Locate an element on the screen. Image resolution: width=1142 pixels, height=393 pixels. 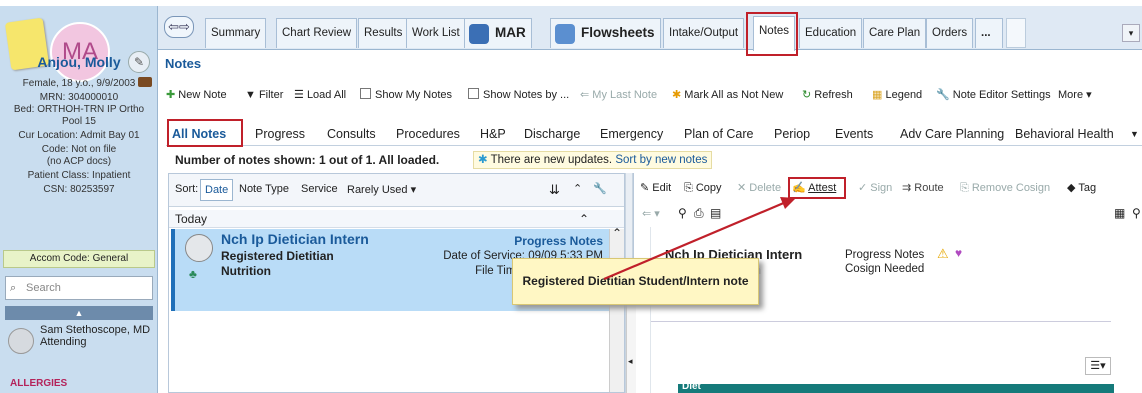
diet-section-header: Diet is located at coordinates (896, 387).